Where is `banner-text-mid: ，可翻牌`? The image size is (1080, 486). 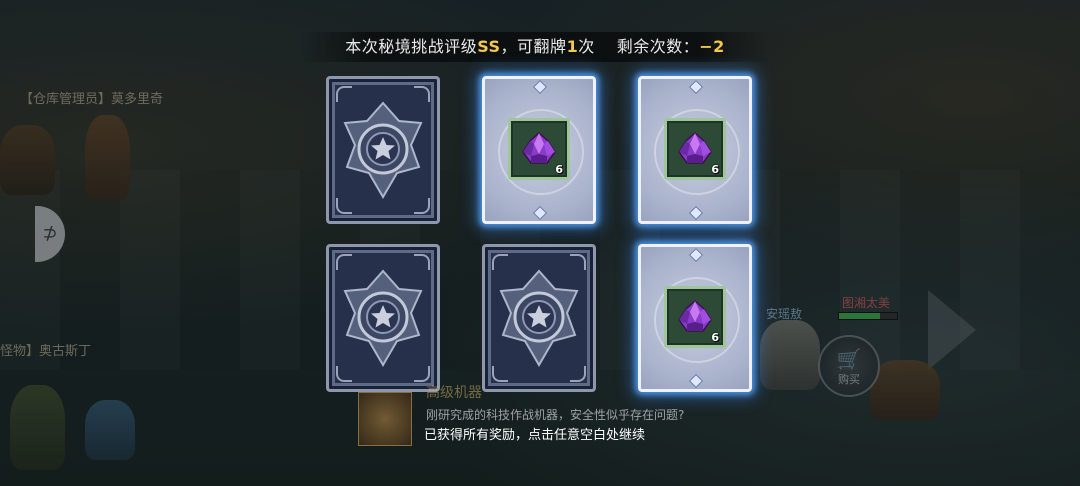
banner-text-mid: ，可翻牌 is located at coordinates (533, 46).